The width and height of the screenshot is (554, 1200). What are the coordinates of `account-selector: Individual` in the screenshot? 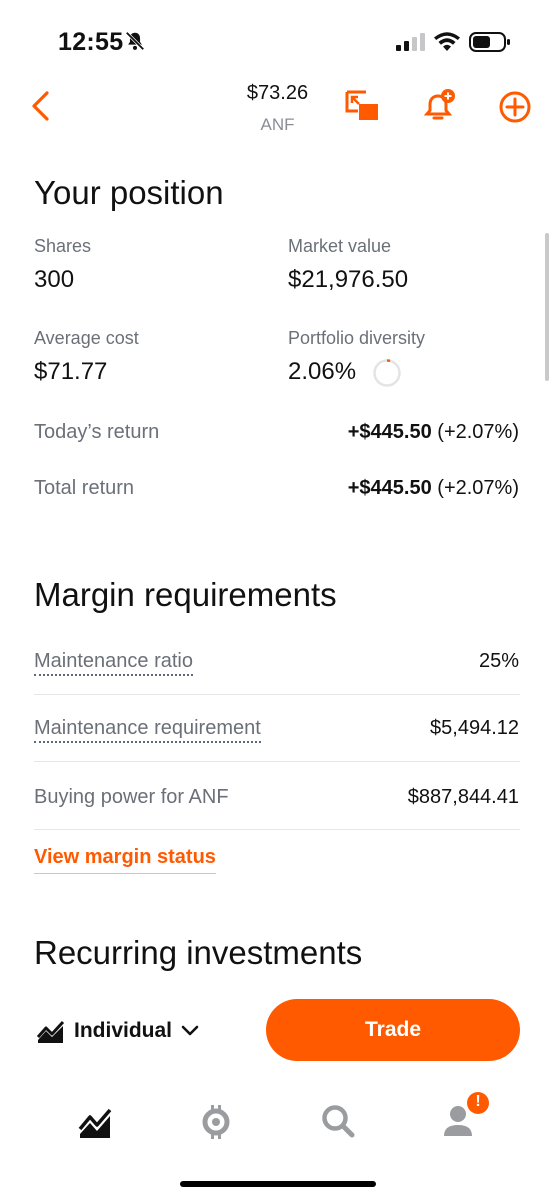 It's located at (118, 1031).